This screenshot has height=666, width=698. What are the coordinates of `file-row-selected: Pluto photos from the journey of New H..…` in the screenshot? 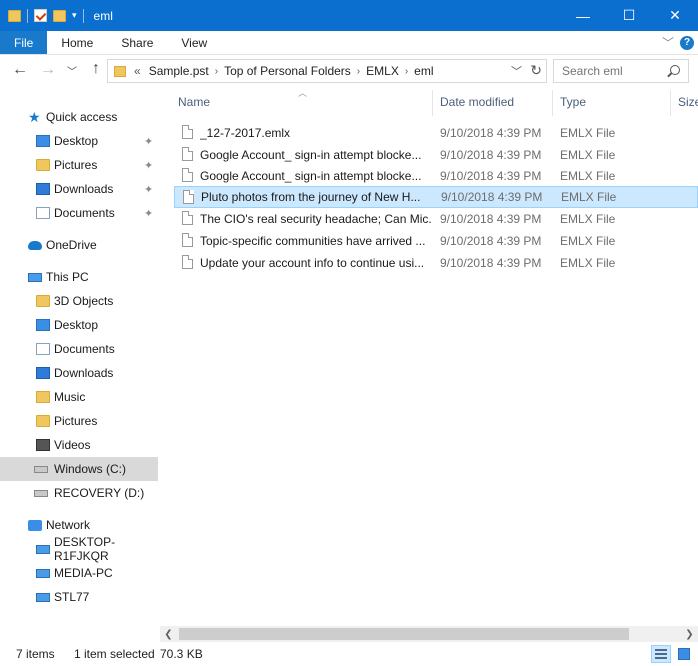 It's located at (436, 197).